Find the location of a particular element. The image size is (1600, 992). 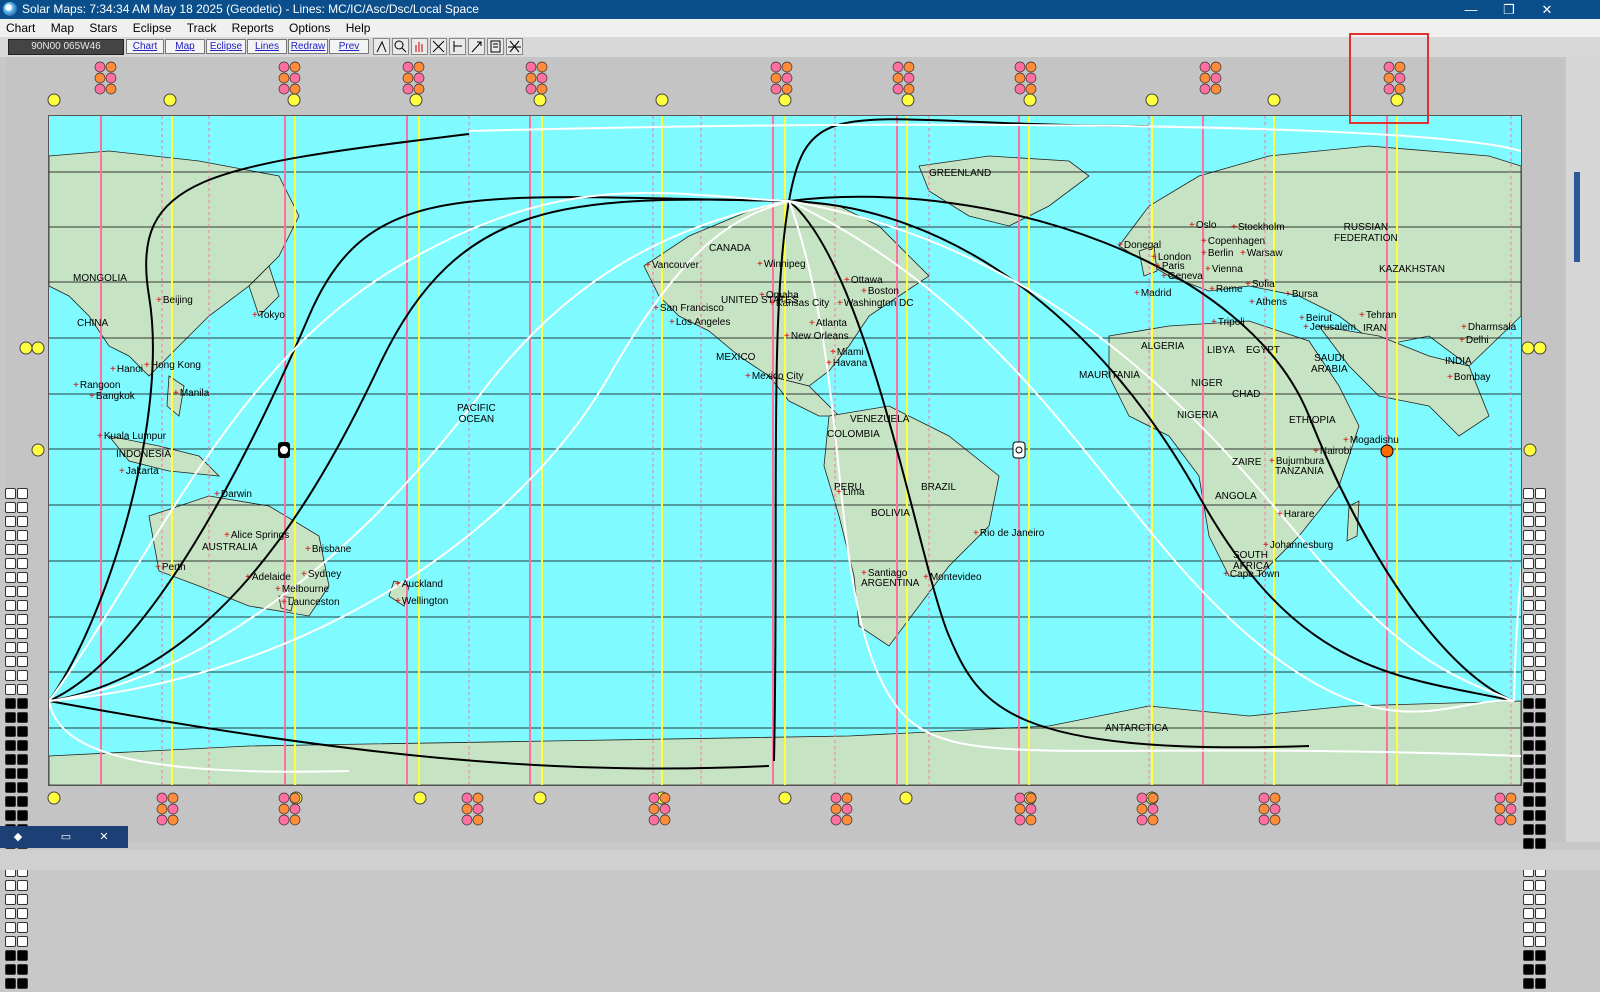

axis-icon is located at coordinates (514, 46).